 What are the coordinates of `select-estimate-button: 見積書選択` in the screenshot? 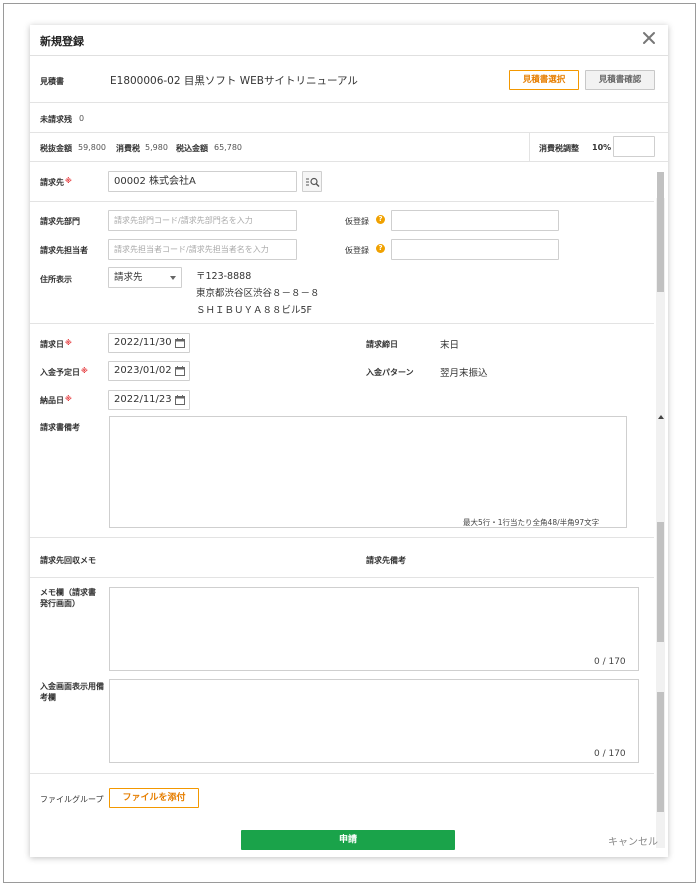 It's located at (544, 80).